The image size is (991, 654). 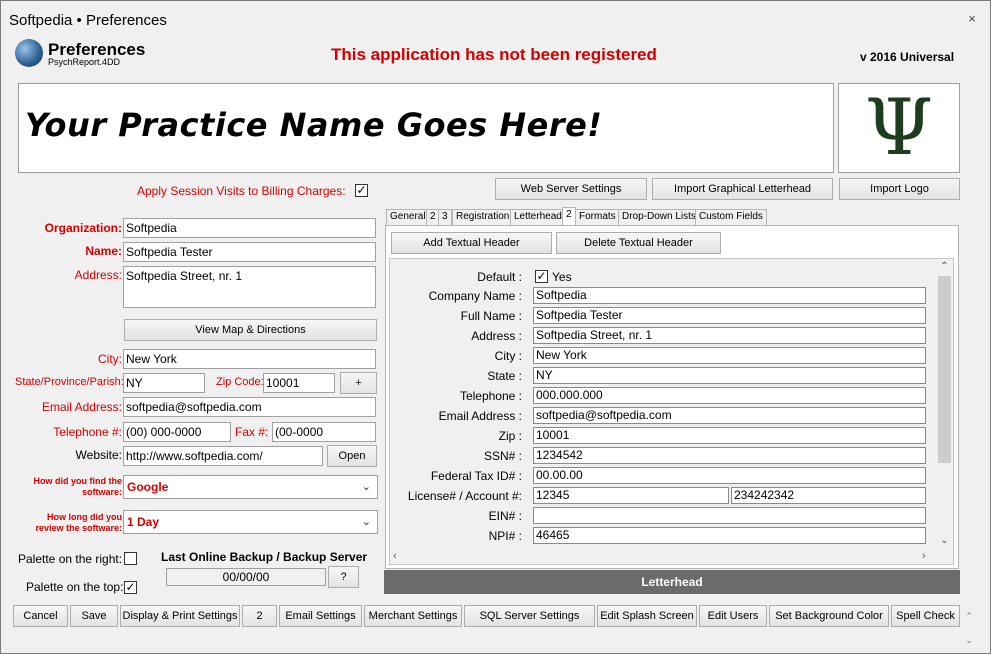 What do you see at coordinates (729, 435) in the screenshot?
I see `rh-zip-field: 10001` at bounding box center [729, 435].